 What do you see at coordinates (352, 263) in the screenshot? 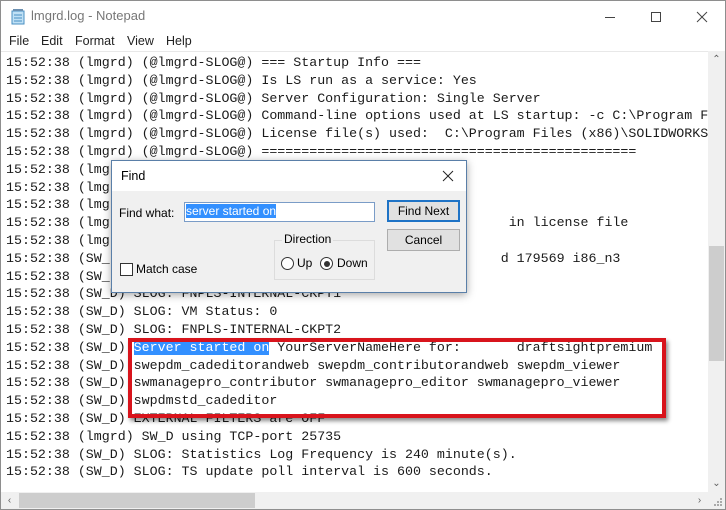
I see `direction-down-label: Down` at bounding box center [352, 263].